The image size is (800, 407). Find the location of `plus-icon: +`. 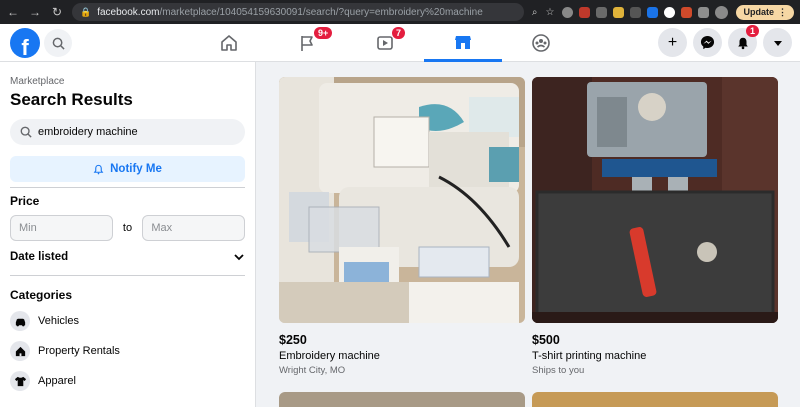

plus-icon: + is located at coordinates (672, 42).